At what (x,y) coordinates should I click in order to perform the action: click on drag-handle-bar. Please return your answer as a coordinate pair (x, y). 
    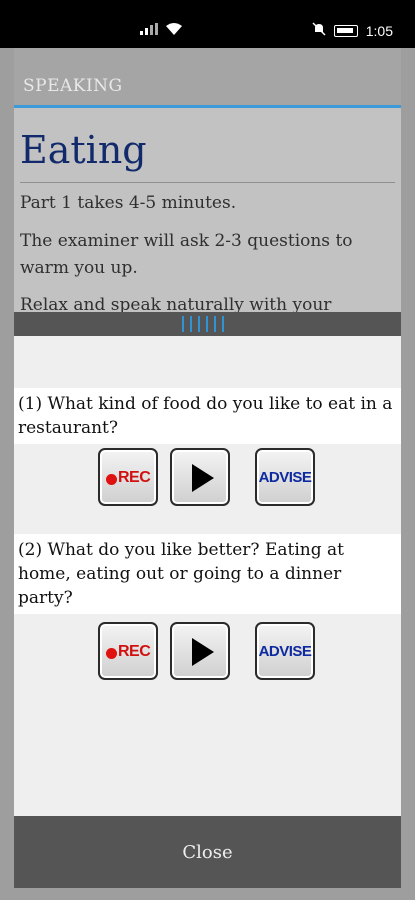
    Looking at the image, I should click on (207, 324).